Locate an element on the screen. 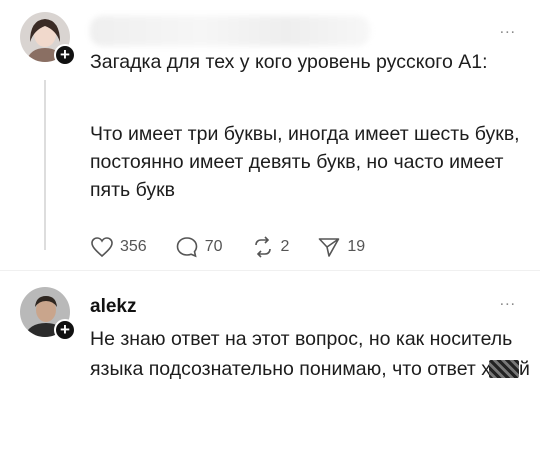 The image size is (540, 453). censor-block is located at coordinates (504, 369).